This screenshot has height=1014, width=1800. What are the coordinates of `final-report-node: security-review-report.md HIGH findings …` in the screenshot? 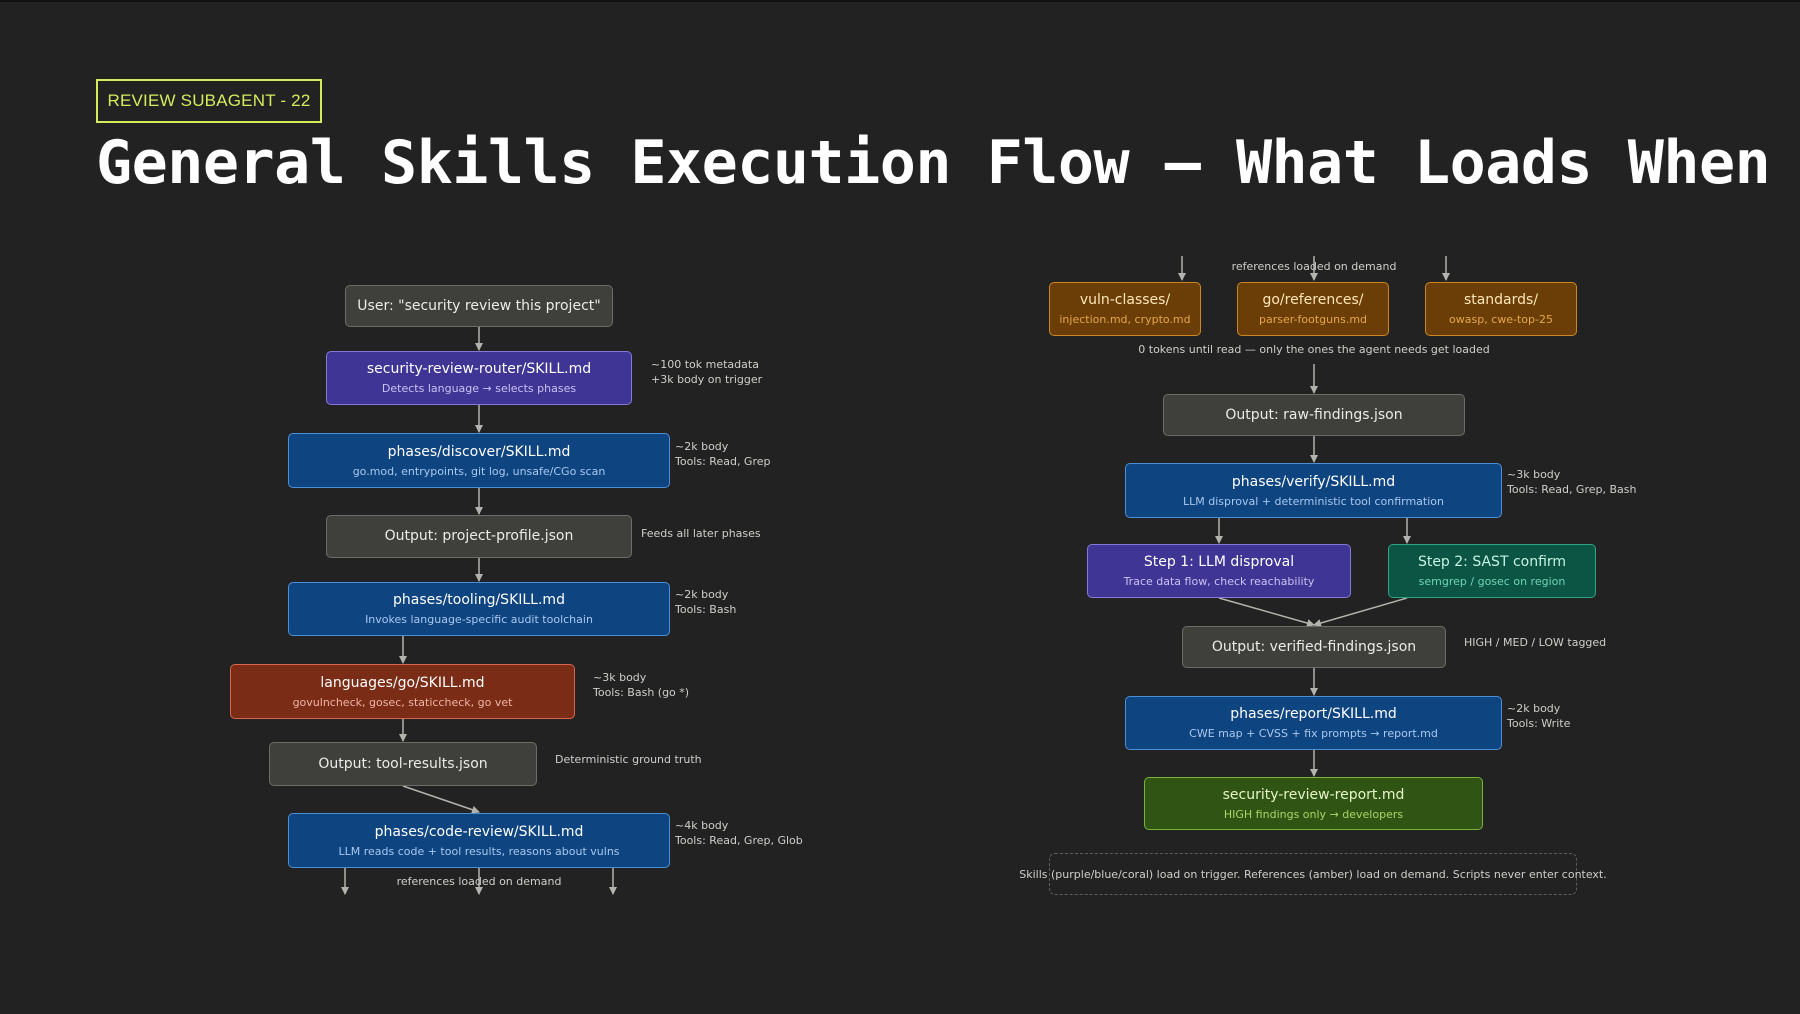 It's located at (1313, 803).